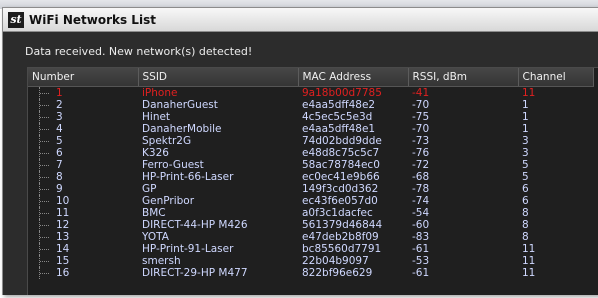  What do you see at coordinates (83, 141) in the screenshot?
I see `cell-number: 5` at bounding box center [83, 141].